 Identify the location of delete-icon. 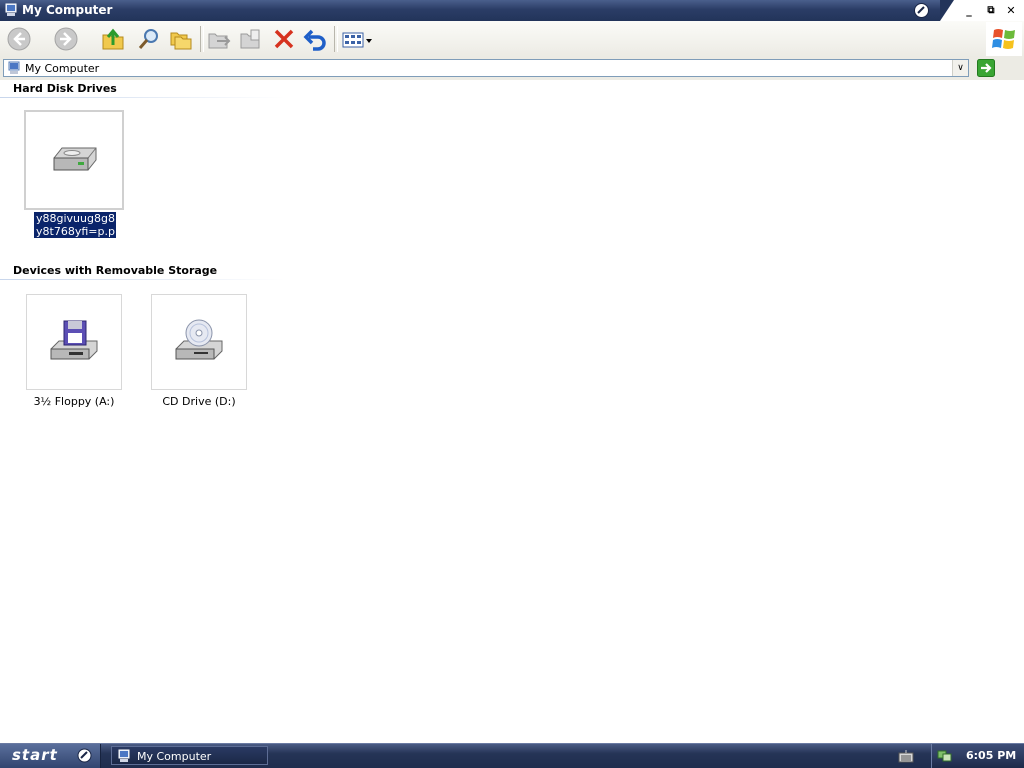
(284, 39).